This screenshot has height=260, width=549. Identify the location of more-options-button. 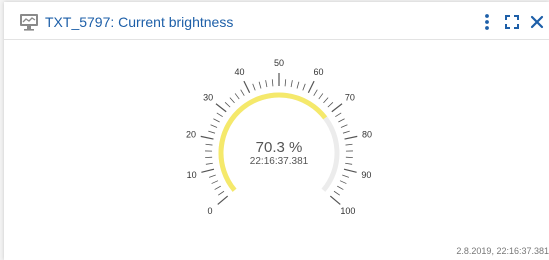
(487, 22).